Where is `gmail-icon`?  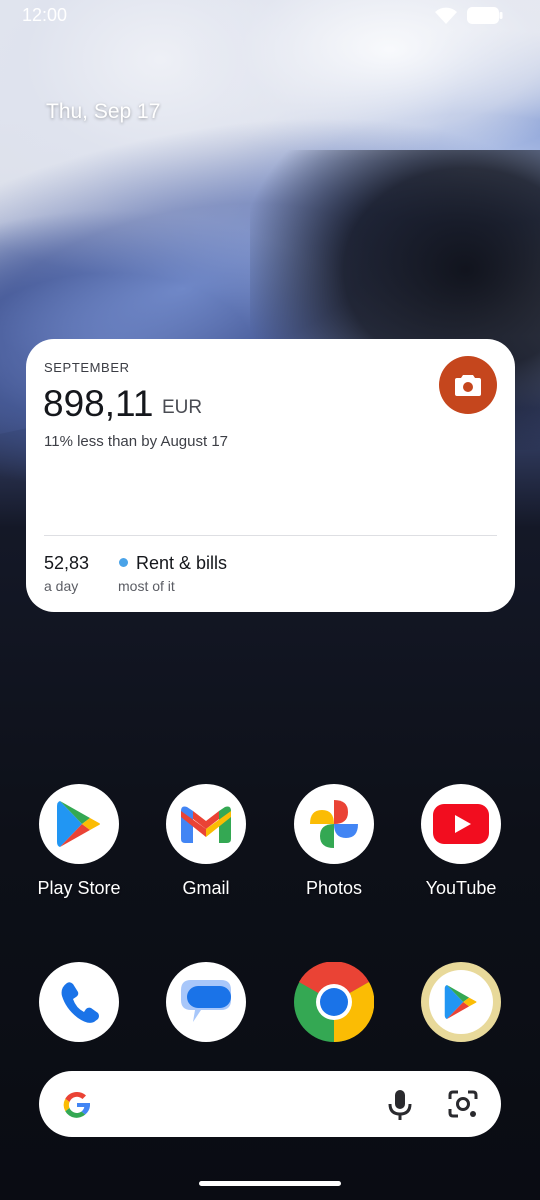 gmail-icon is located at coordinates (206, 824).